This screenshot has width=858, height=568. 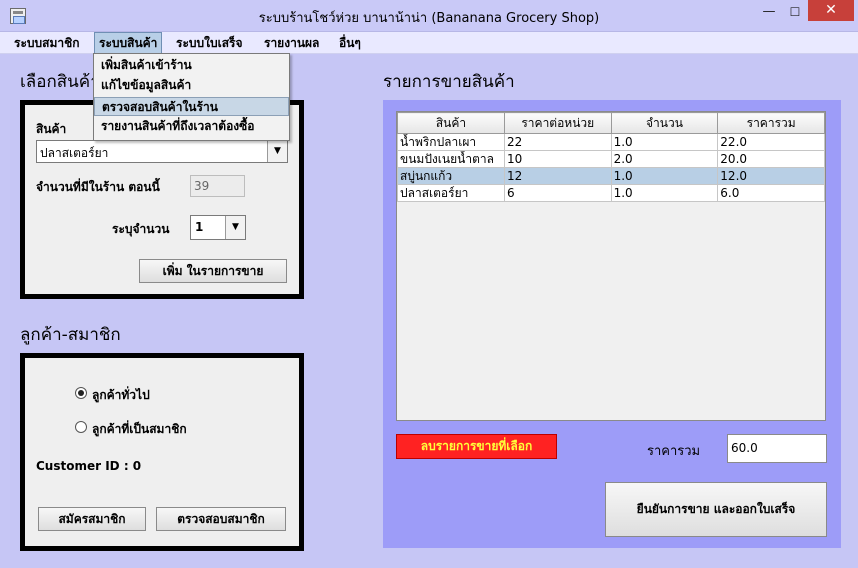 I want to click on menu-reports: รายงานผล, so click(x=291, y=43).